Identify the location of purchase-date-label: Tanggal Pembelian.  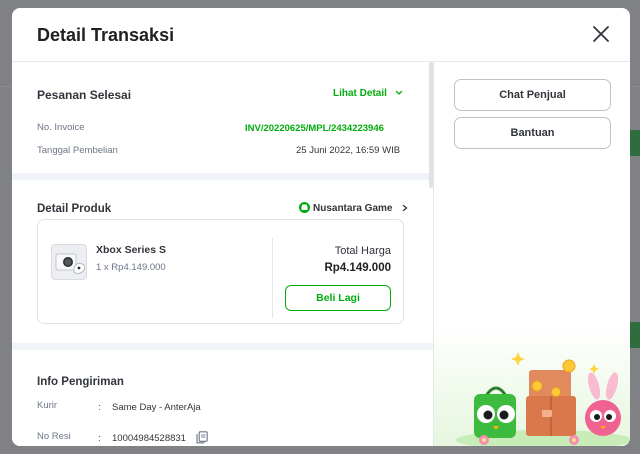
(77, 150).